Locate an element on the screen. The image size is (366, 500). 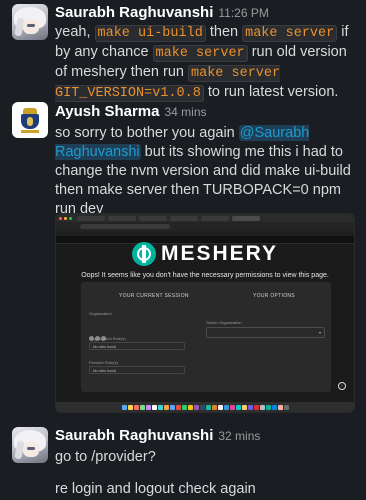
browser-address-bar is located at coordinates (205, 226).